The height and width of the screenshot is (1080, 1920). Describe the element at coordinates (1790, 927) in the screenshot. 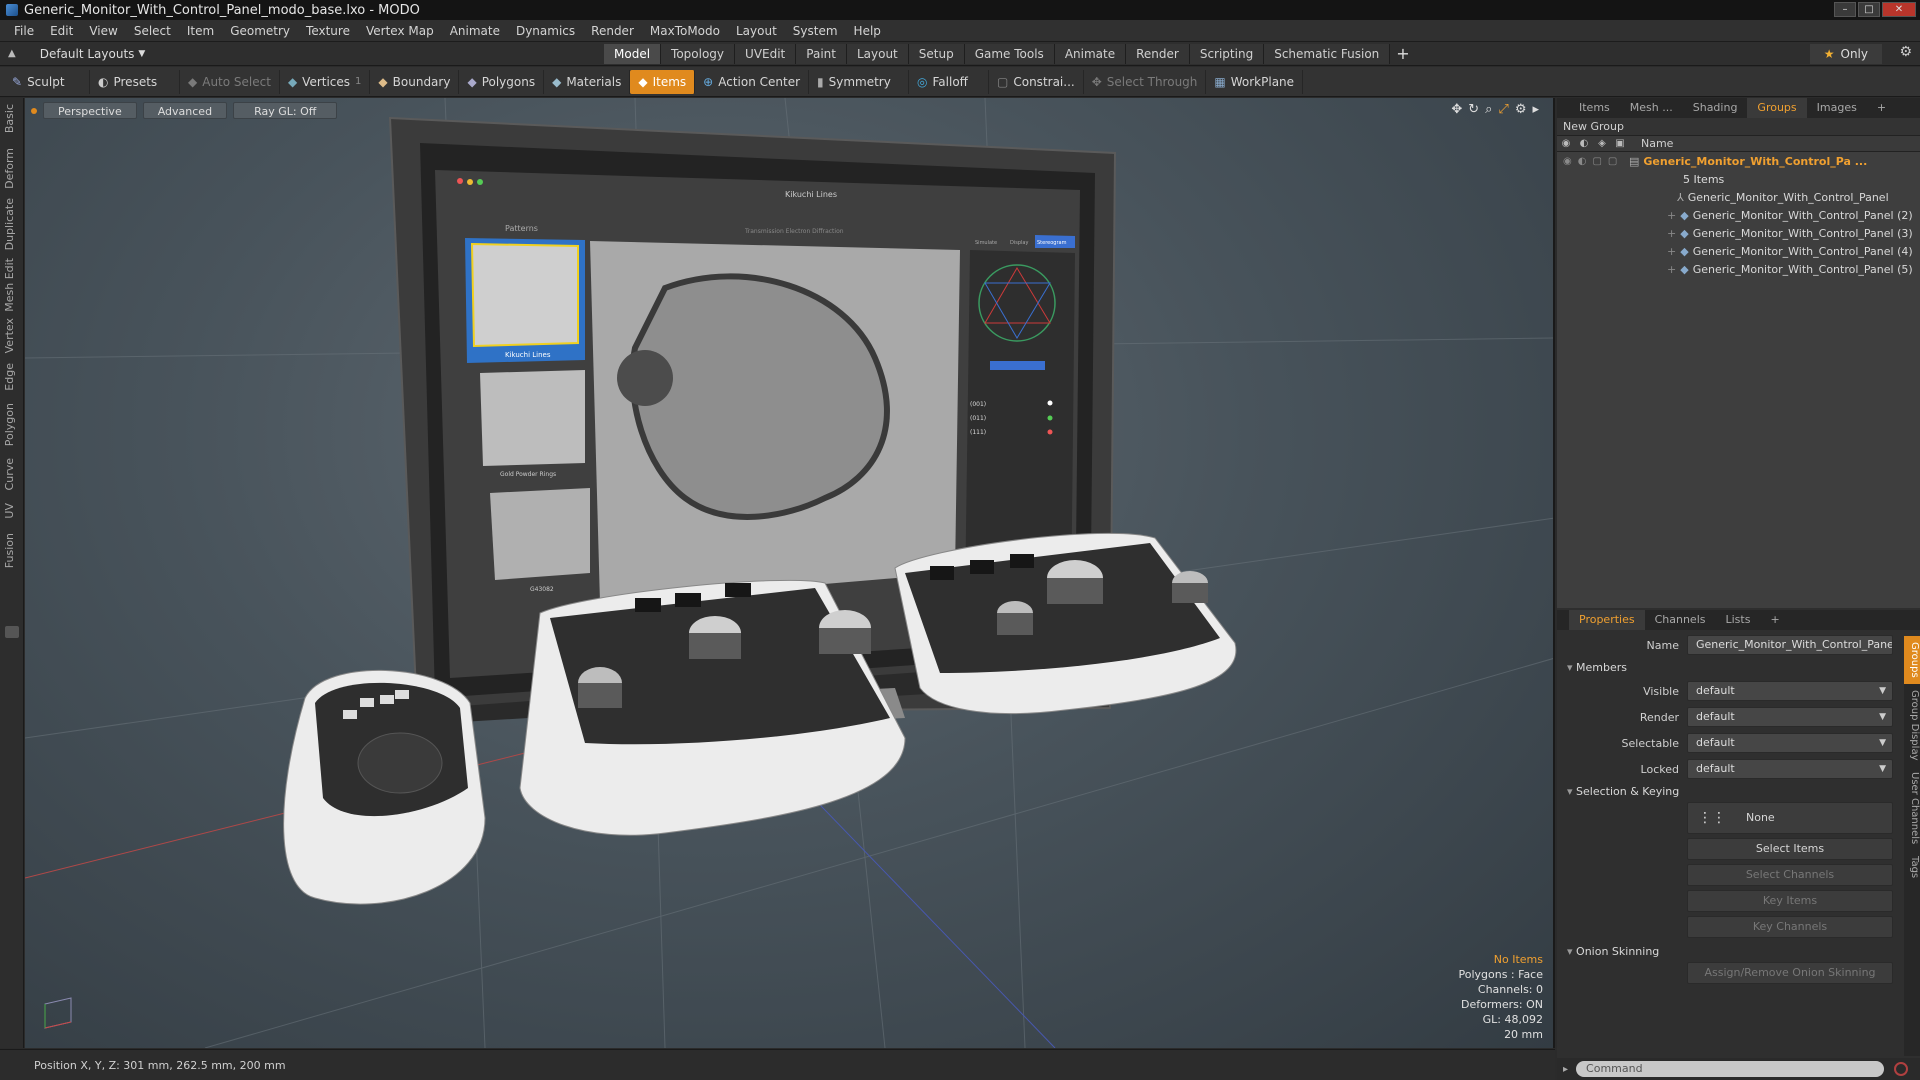

I see `key-channels-button: Key Channels` at that location.